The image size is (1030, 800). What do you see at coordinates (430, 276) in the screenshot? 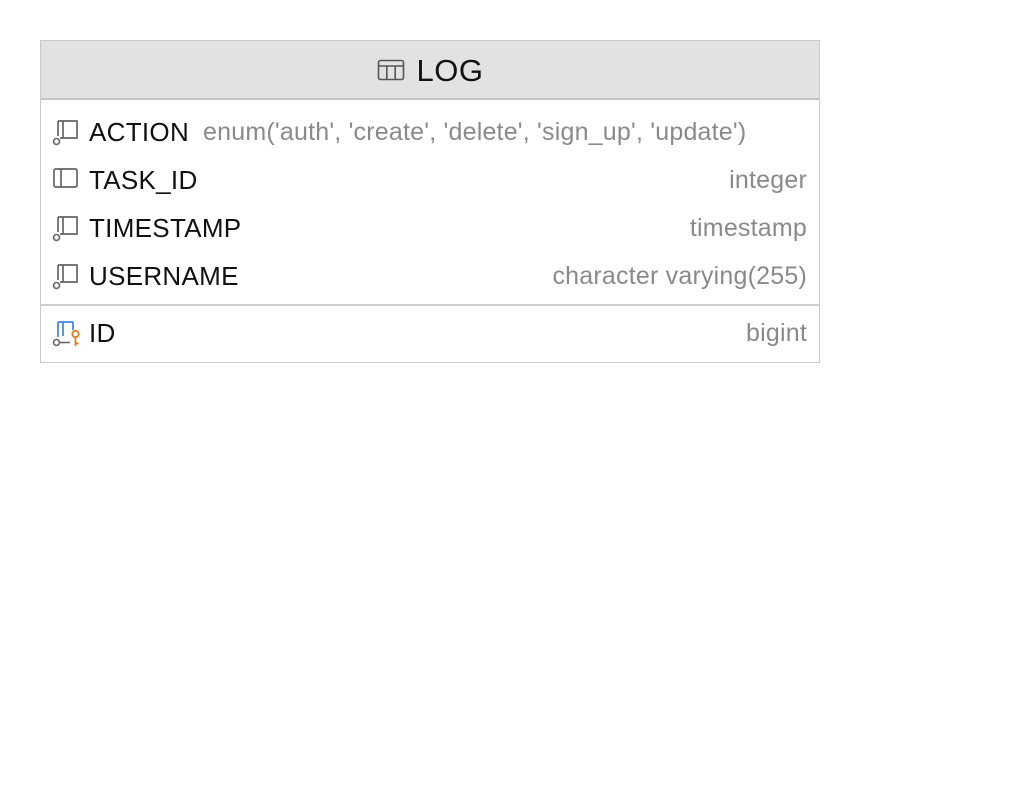
I see `column-row-username: USERNAME character varying(255)` at bounding box center [430, 276].